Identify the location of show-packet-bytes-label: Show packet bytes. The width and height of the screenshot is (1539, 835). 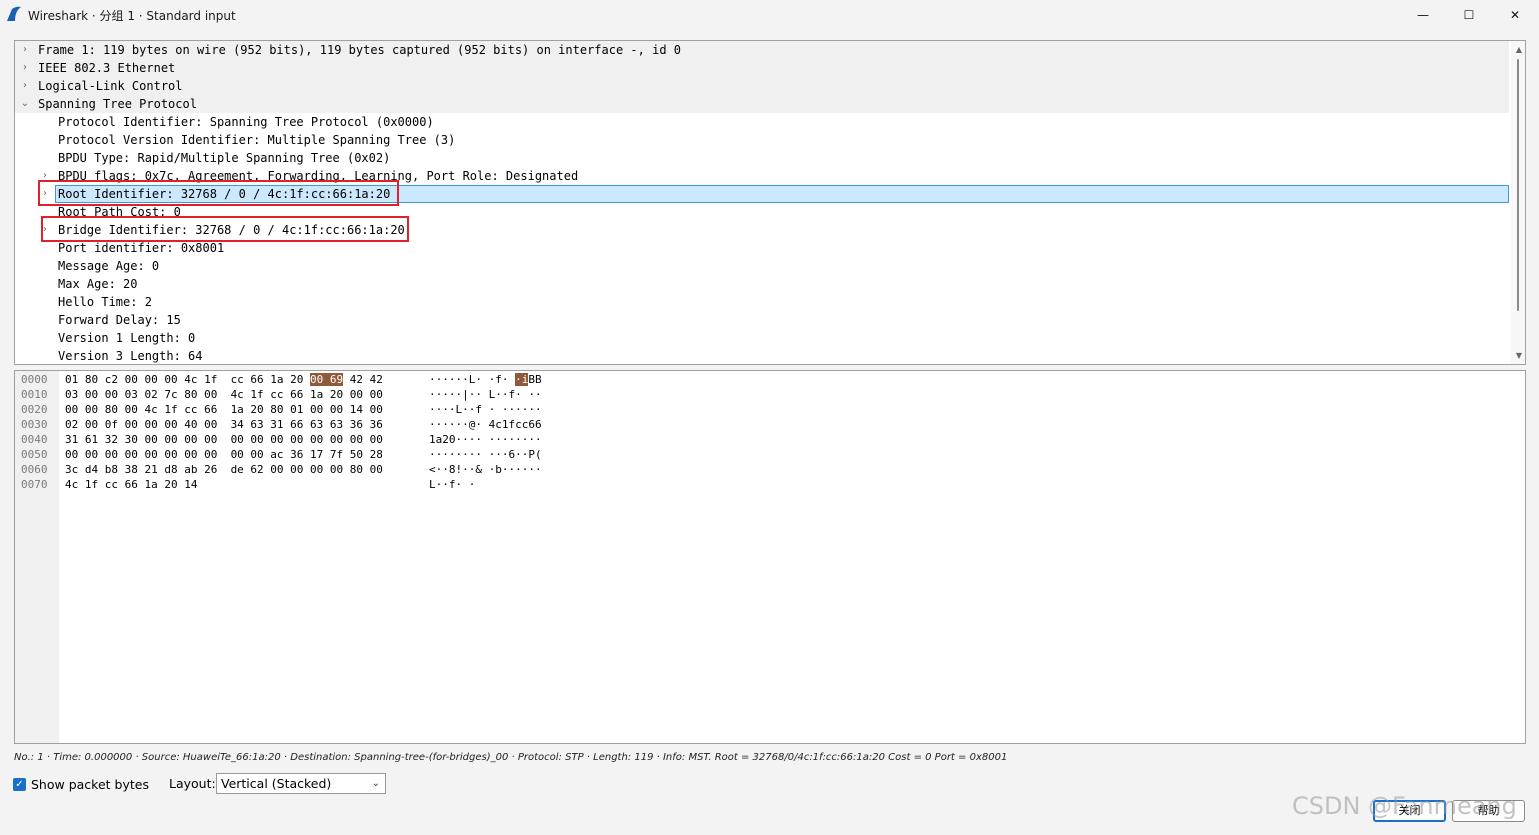
(90, 784).